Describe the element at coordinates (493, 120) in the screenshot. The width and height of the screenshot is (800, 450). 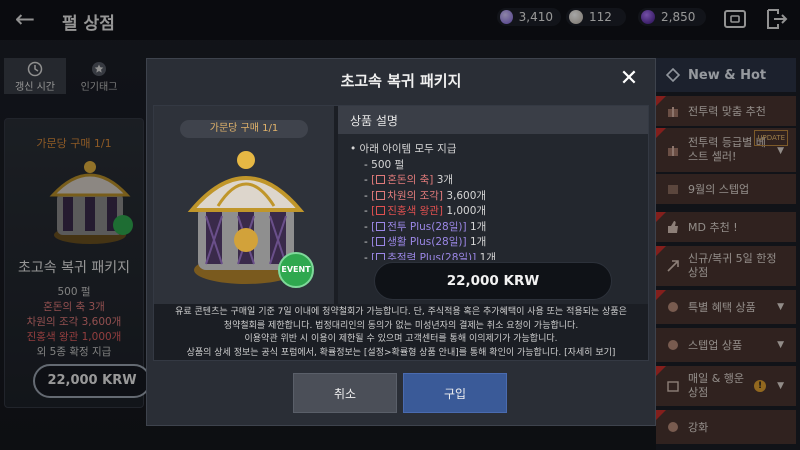
I see `description-header: 상품 설명` at that location.